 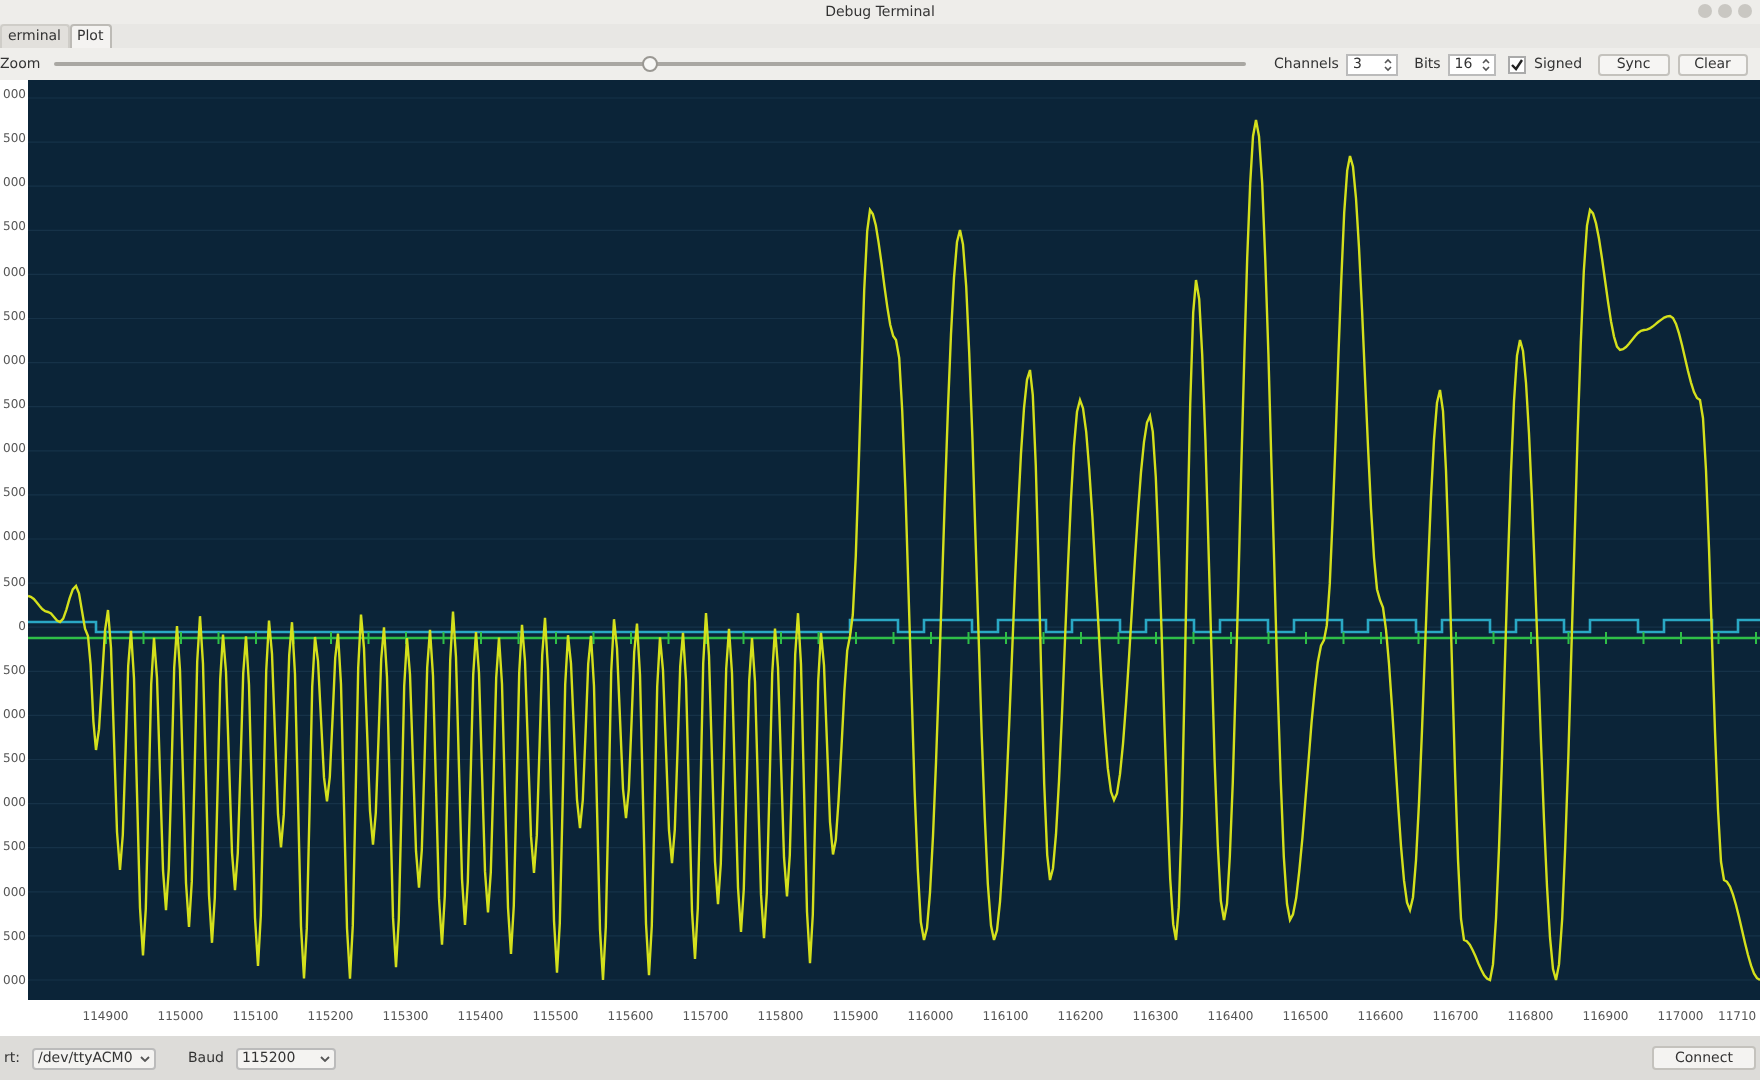 I want to click on zoom-slider, so click(x=650, y=64).